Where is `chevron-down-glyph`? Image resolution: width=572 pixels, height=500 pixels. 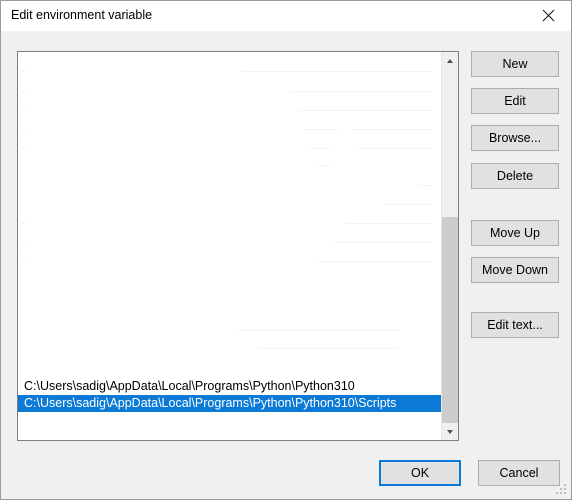 chevron-down-glyph is located at coordinates (450, 431).